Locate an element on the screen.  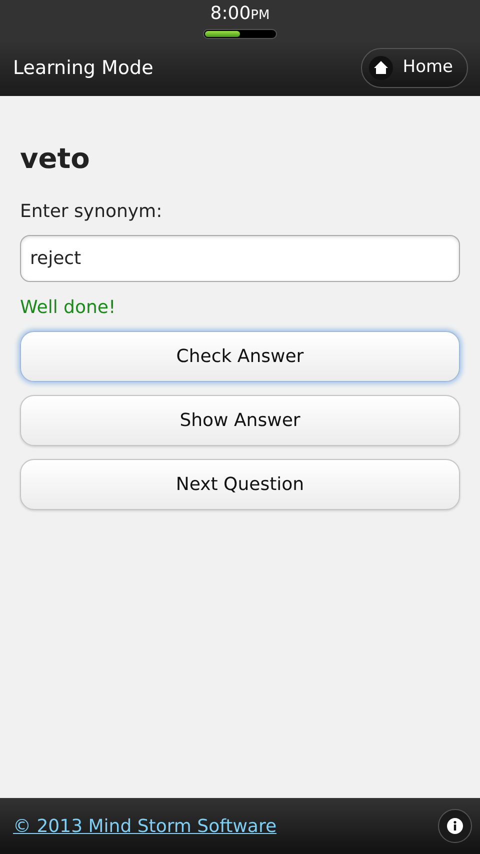
home-icon is located at coordinates (380, 68).